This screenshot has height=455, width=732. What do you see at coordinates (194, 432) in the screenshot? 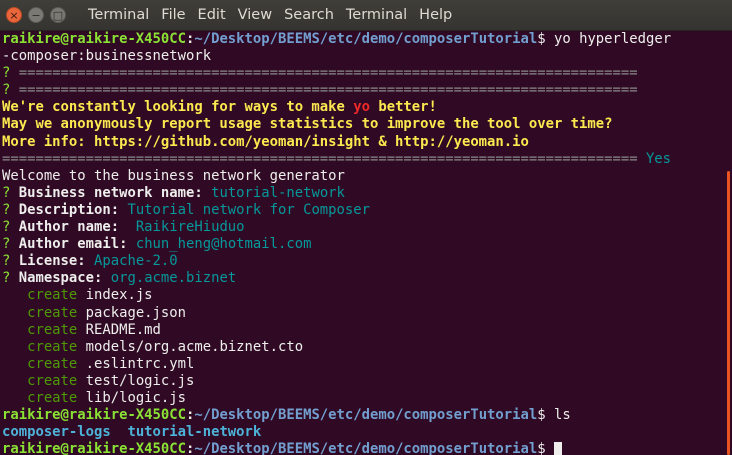
I see `directory-entry: tutorial-network` at bounding box center [194, 432].